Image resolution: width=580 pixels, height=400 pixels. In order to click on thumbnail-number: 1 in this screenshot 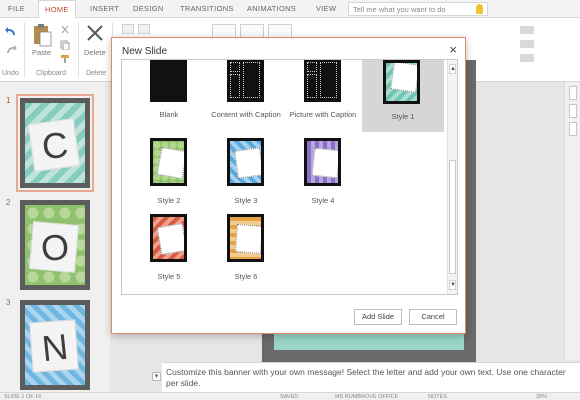, I will do `click(8, 100)`.